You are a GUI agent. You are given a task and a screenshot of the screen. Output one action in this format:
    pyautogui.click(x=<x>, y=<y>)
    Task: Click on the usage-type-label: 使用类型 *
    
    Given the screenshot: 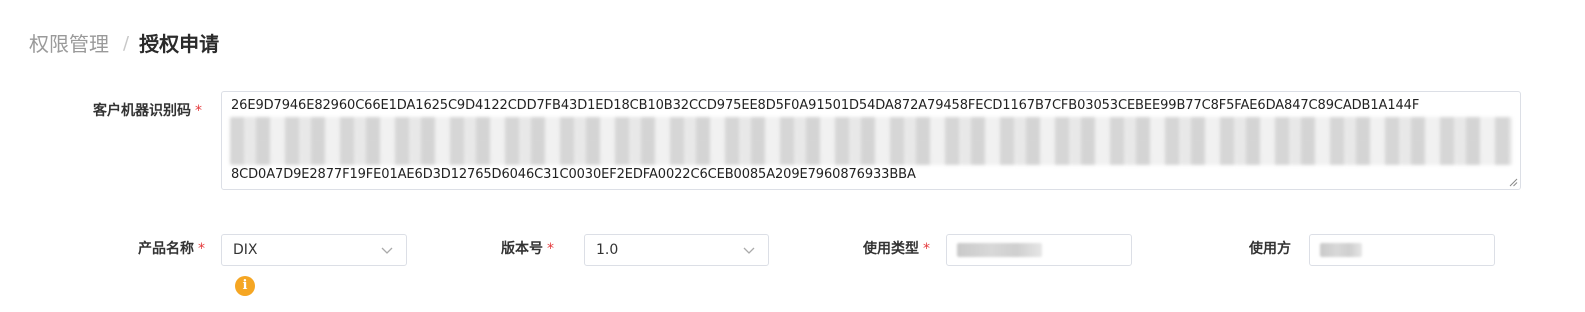 What is the action you would take?
    pyautogui.click(x=896, y=249)
    